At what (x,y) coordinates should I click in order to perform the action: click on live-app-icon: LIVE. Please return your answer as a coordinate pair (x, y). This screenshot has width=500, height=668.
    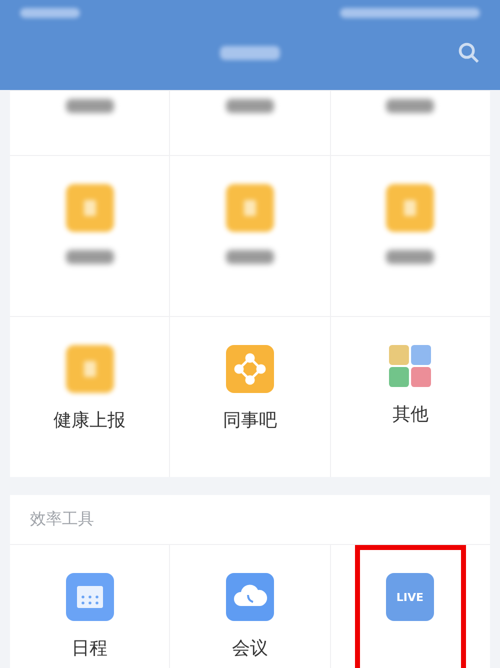
    Looking at the image, I should click on (410, 597).